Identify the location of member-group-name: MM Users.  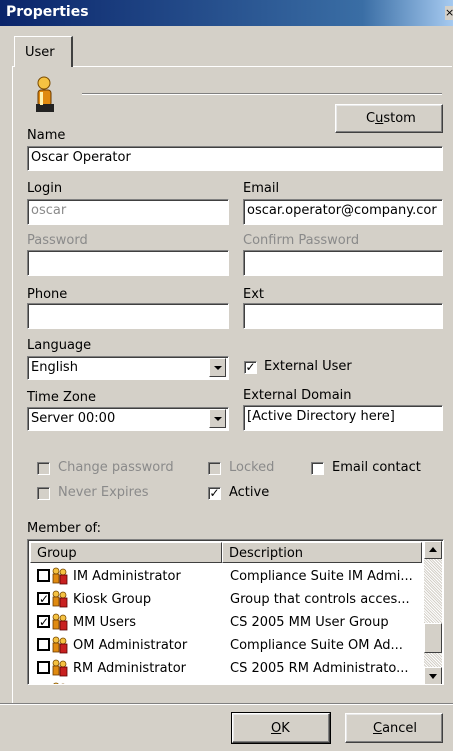
(104, 622).